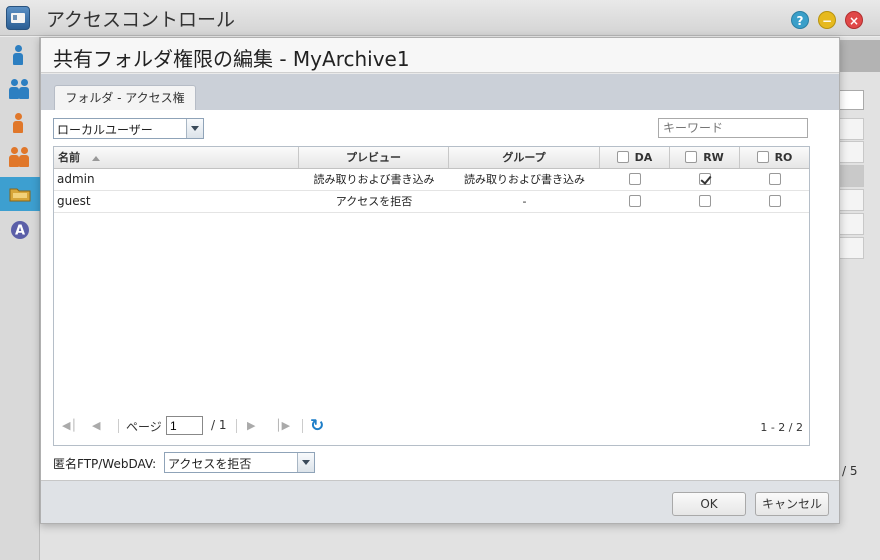 This screenshot has height=560, width=880. Describe the element at coordinates (18, 18) in the screenshot. I see `access-control-app-icon` at that location.